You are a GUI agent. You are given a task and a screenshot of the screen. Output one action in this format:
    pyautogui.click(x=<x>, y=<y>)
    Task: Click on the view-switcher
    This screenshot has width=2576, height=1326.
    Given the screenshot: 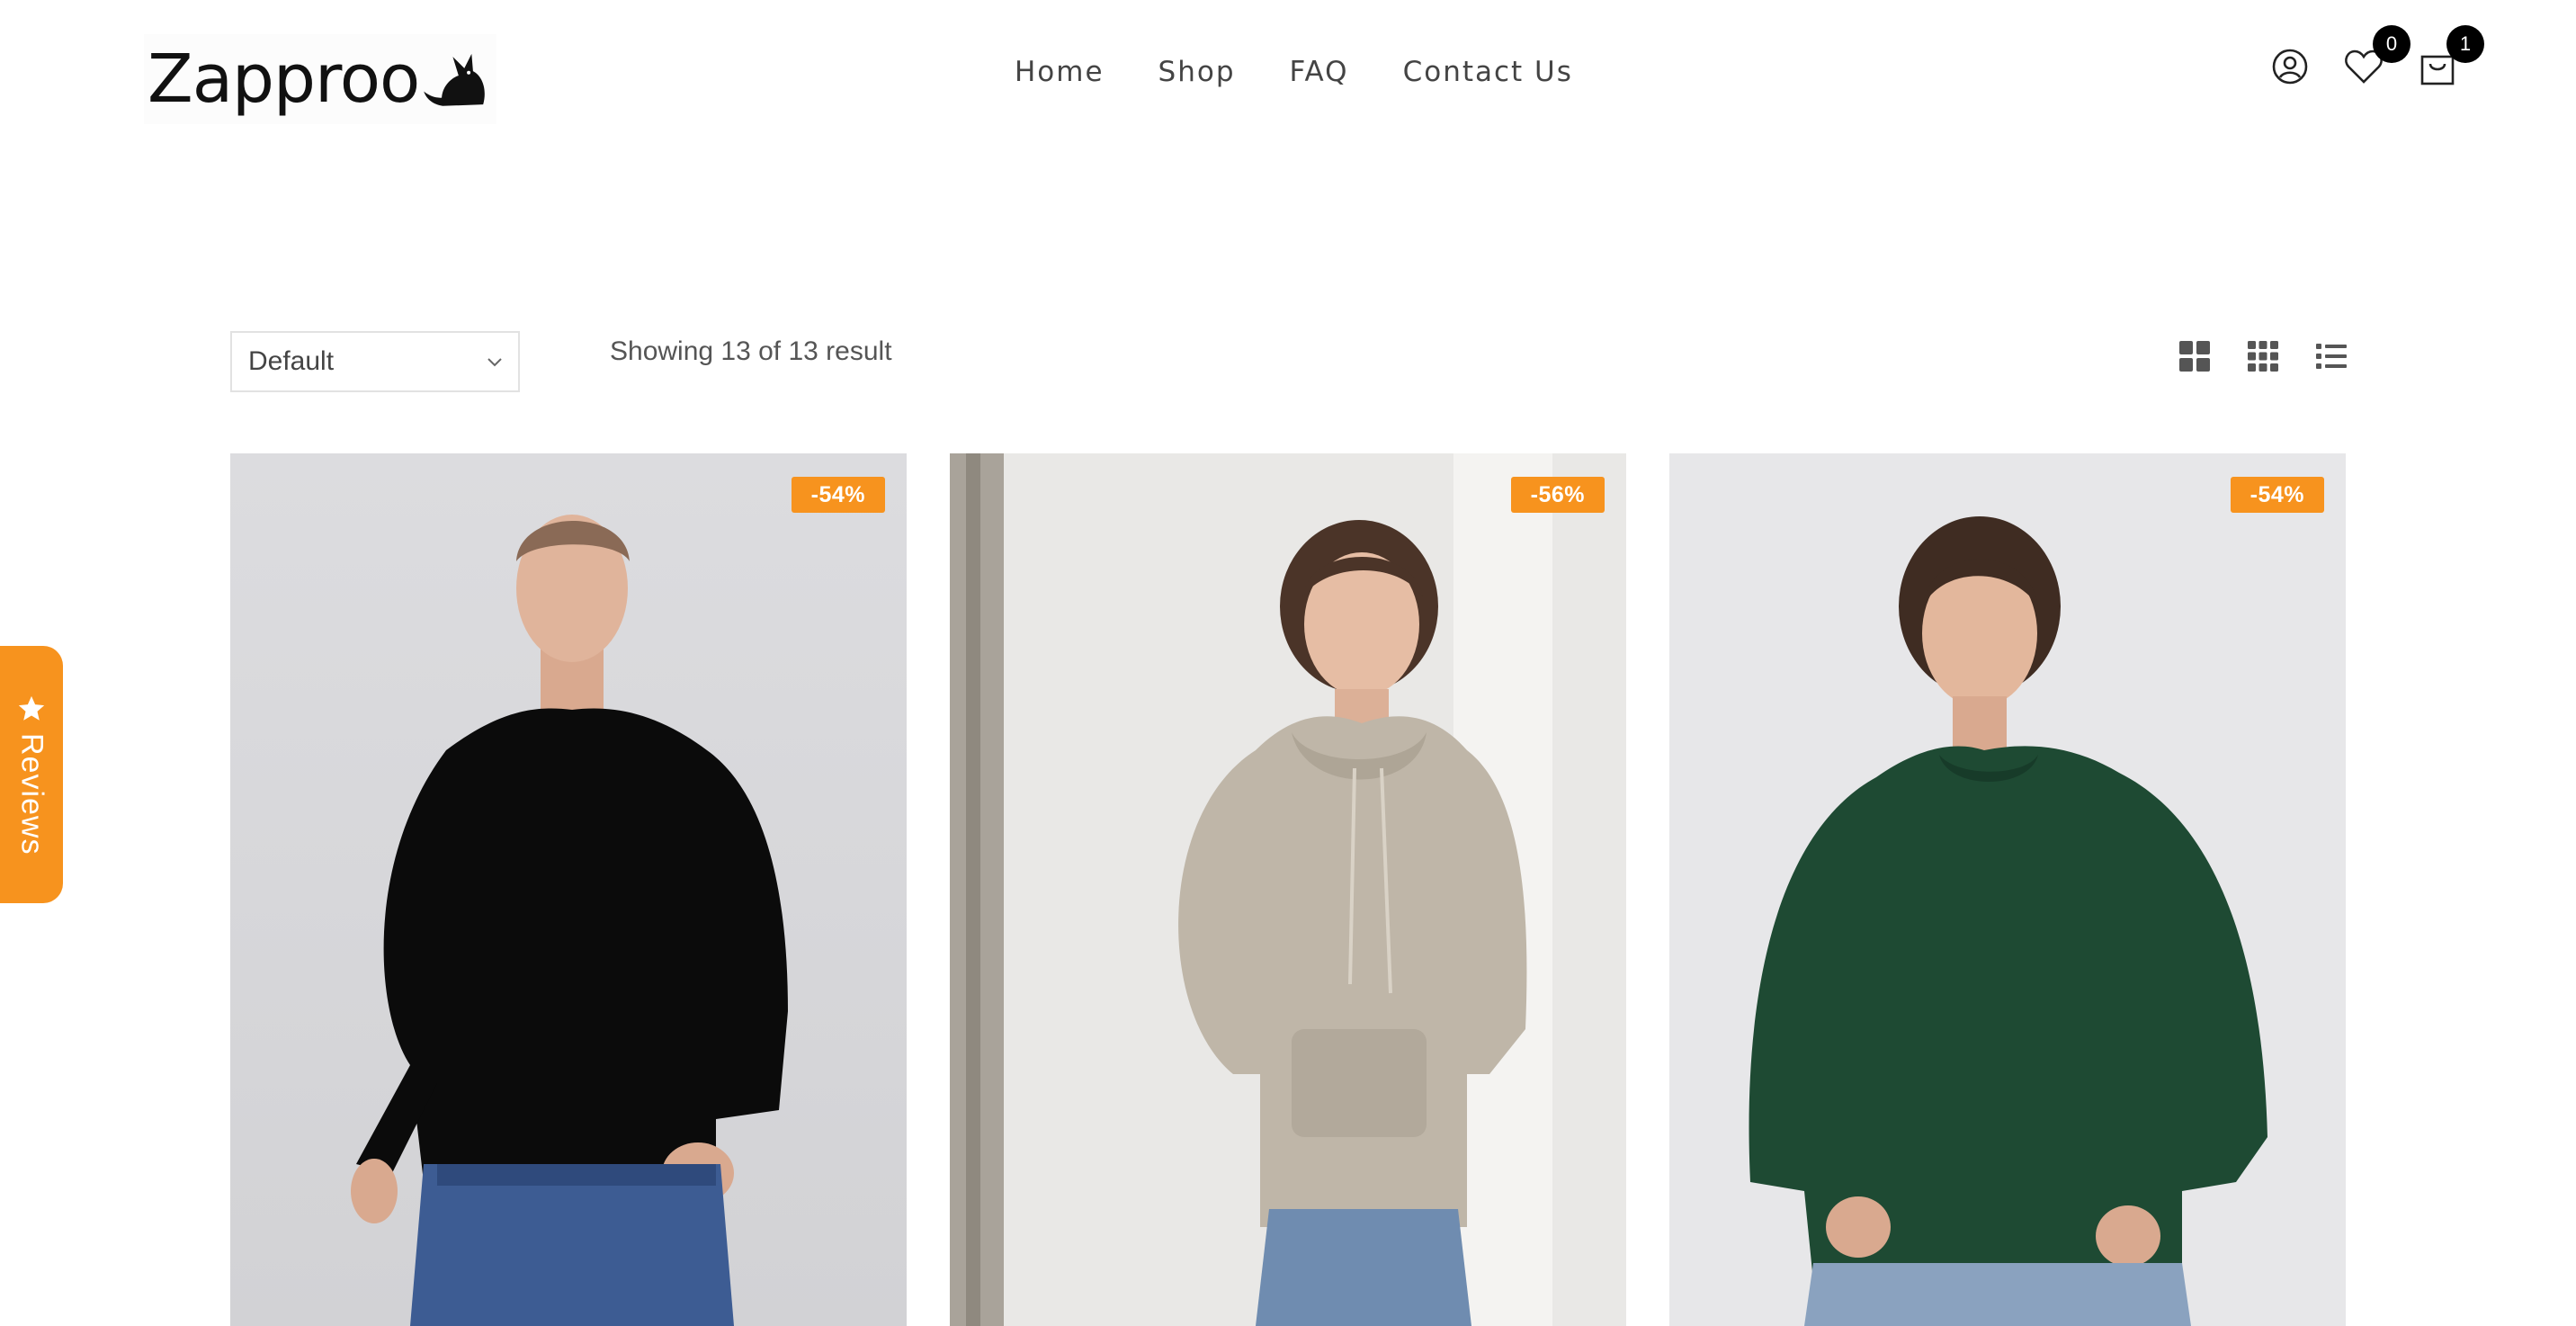 What is the action you would take?
    pyautogui.click(x=2263, y=356)
    